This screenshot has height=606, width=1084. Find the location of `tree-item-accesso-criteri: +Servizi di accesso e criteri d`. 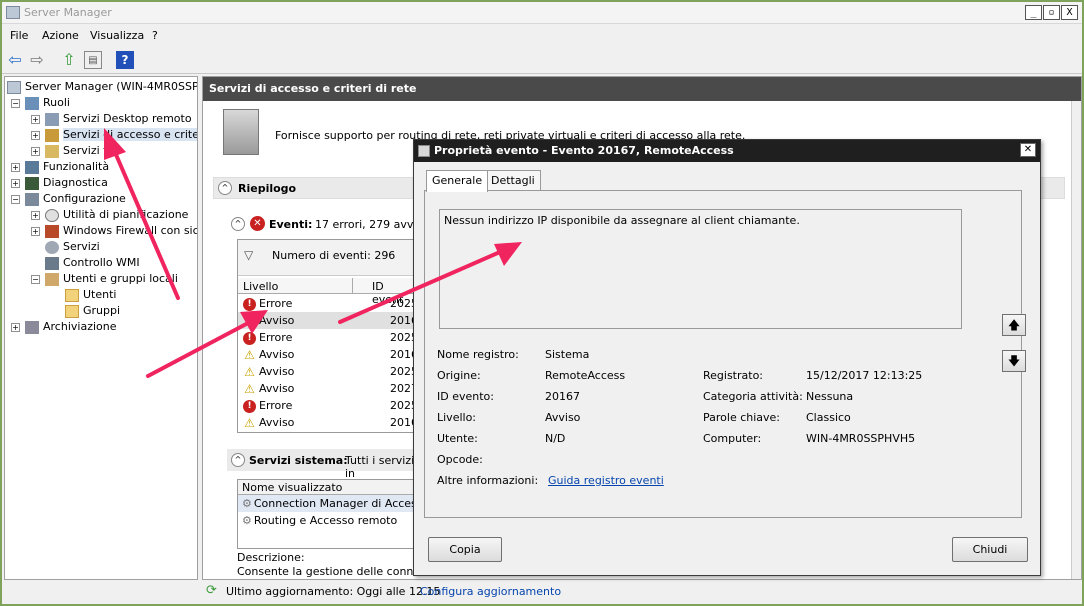

tree-item-accesso-criteri: +Servizi di accesso e criteri d is located at coordinates (114, 135).